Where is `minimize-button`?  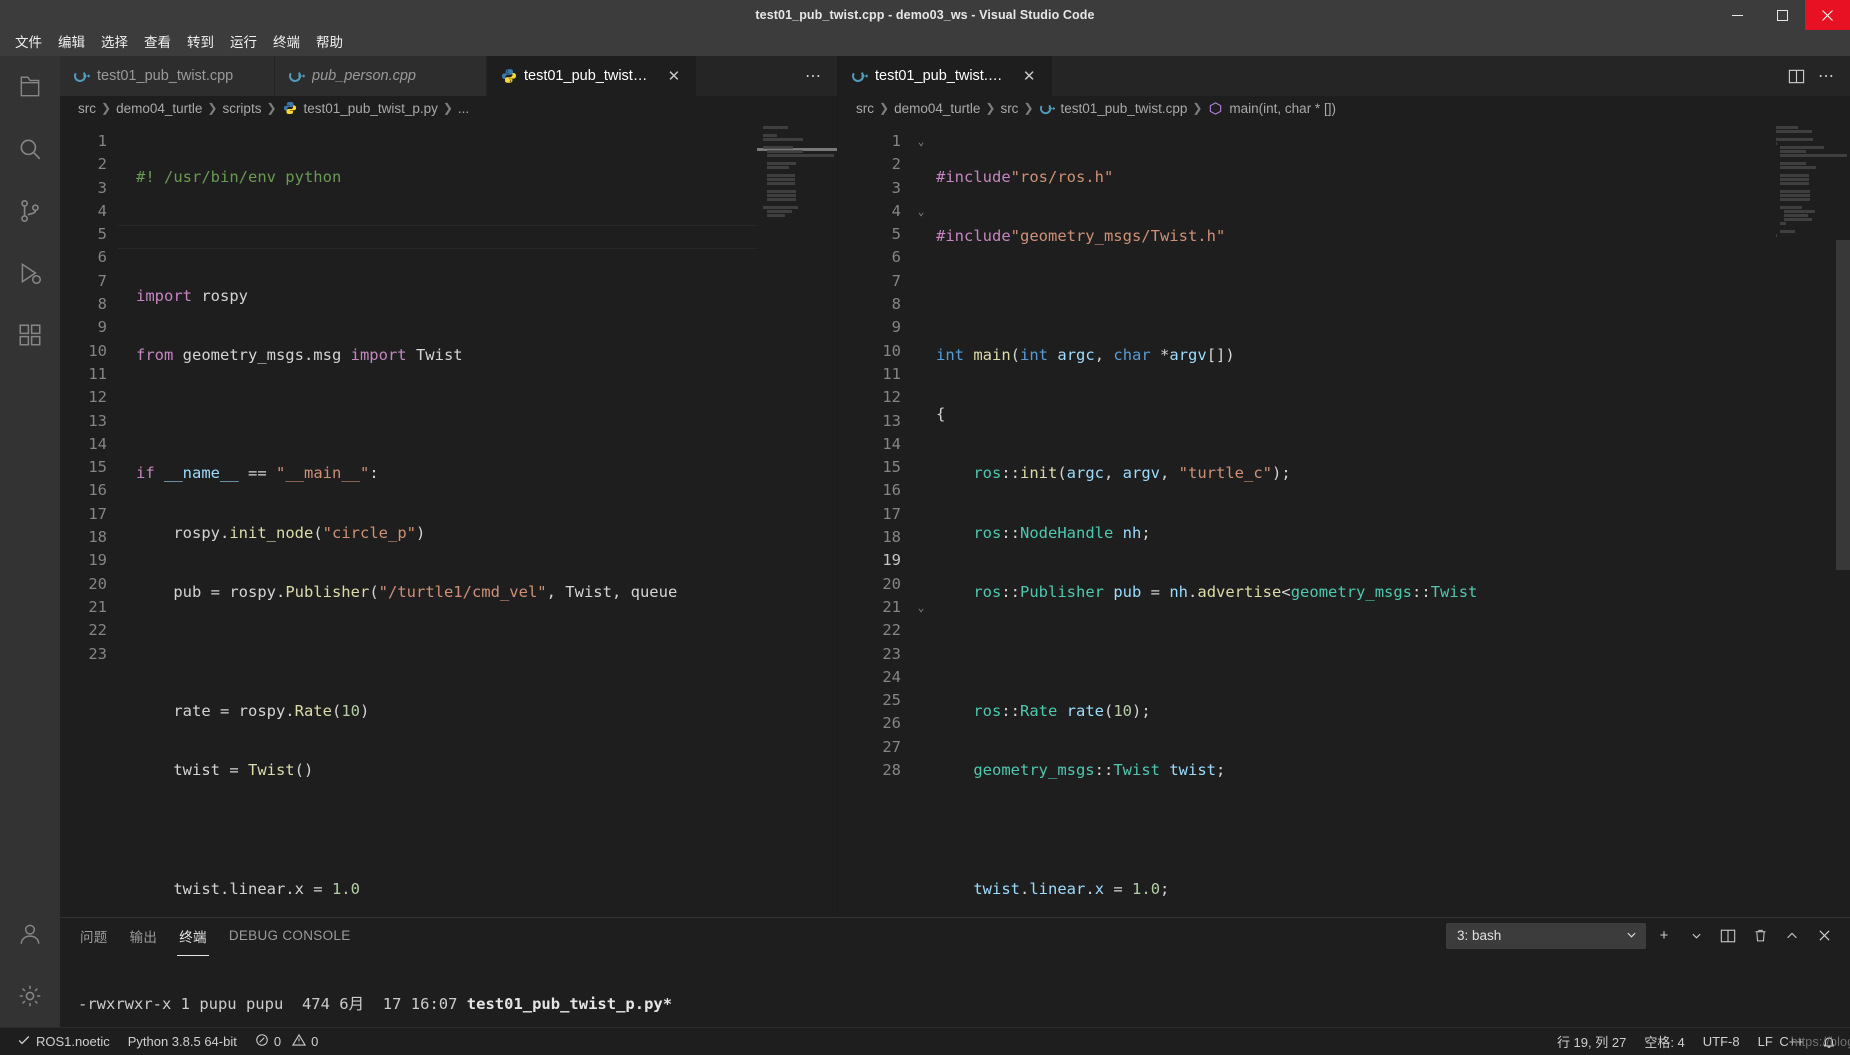
minimize-button is located at coordinates (1737, 15).